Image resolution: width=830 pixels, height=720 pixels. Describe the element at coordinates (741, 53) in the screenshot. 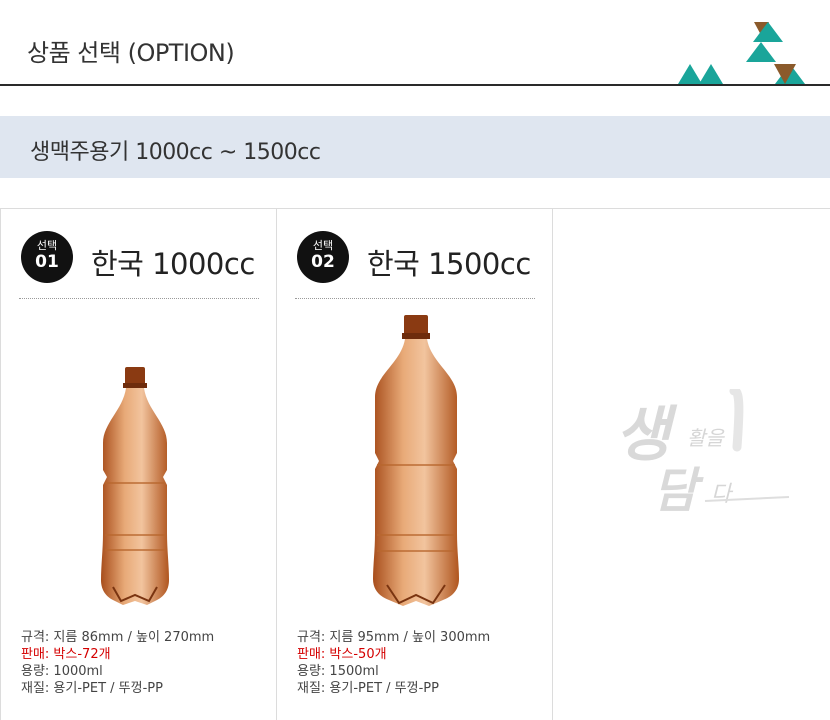

I see `triangle-decoration-icon` at that location.